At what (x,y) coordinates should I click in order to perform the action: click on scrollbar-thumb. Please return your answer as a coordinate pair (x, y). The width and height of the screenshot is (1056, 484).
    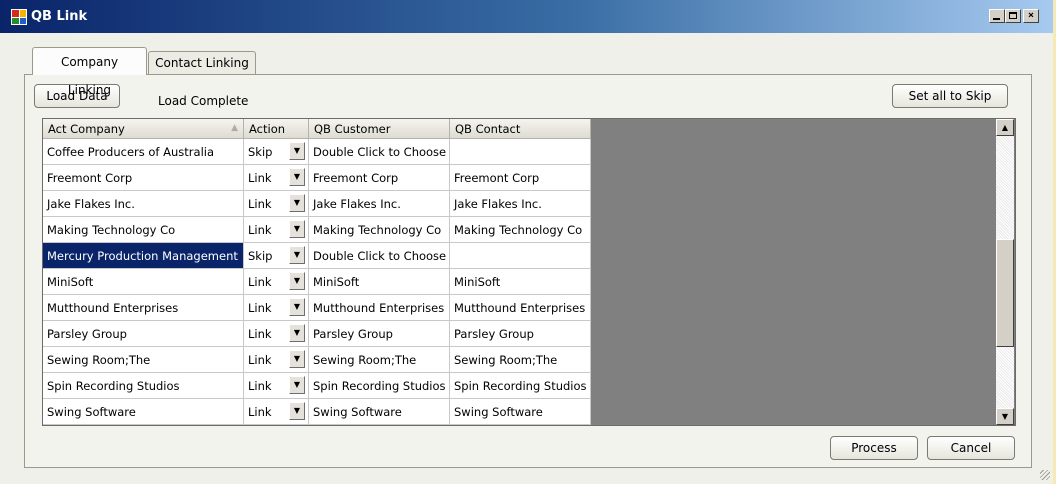
    Looking at the image, I should click on (1005, 293).